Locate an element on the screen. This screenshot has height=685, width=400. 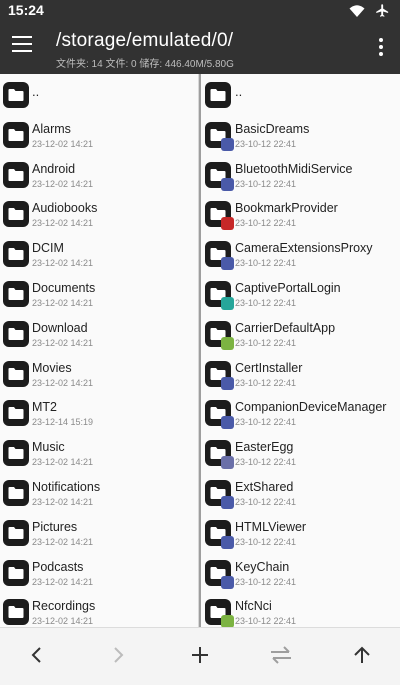
add-button is located at coordinates (200, 657).